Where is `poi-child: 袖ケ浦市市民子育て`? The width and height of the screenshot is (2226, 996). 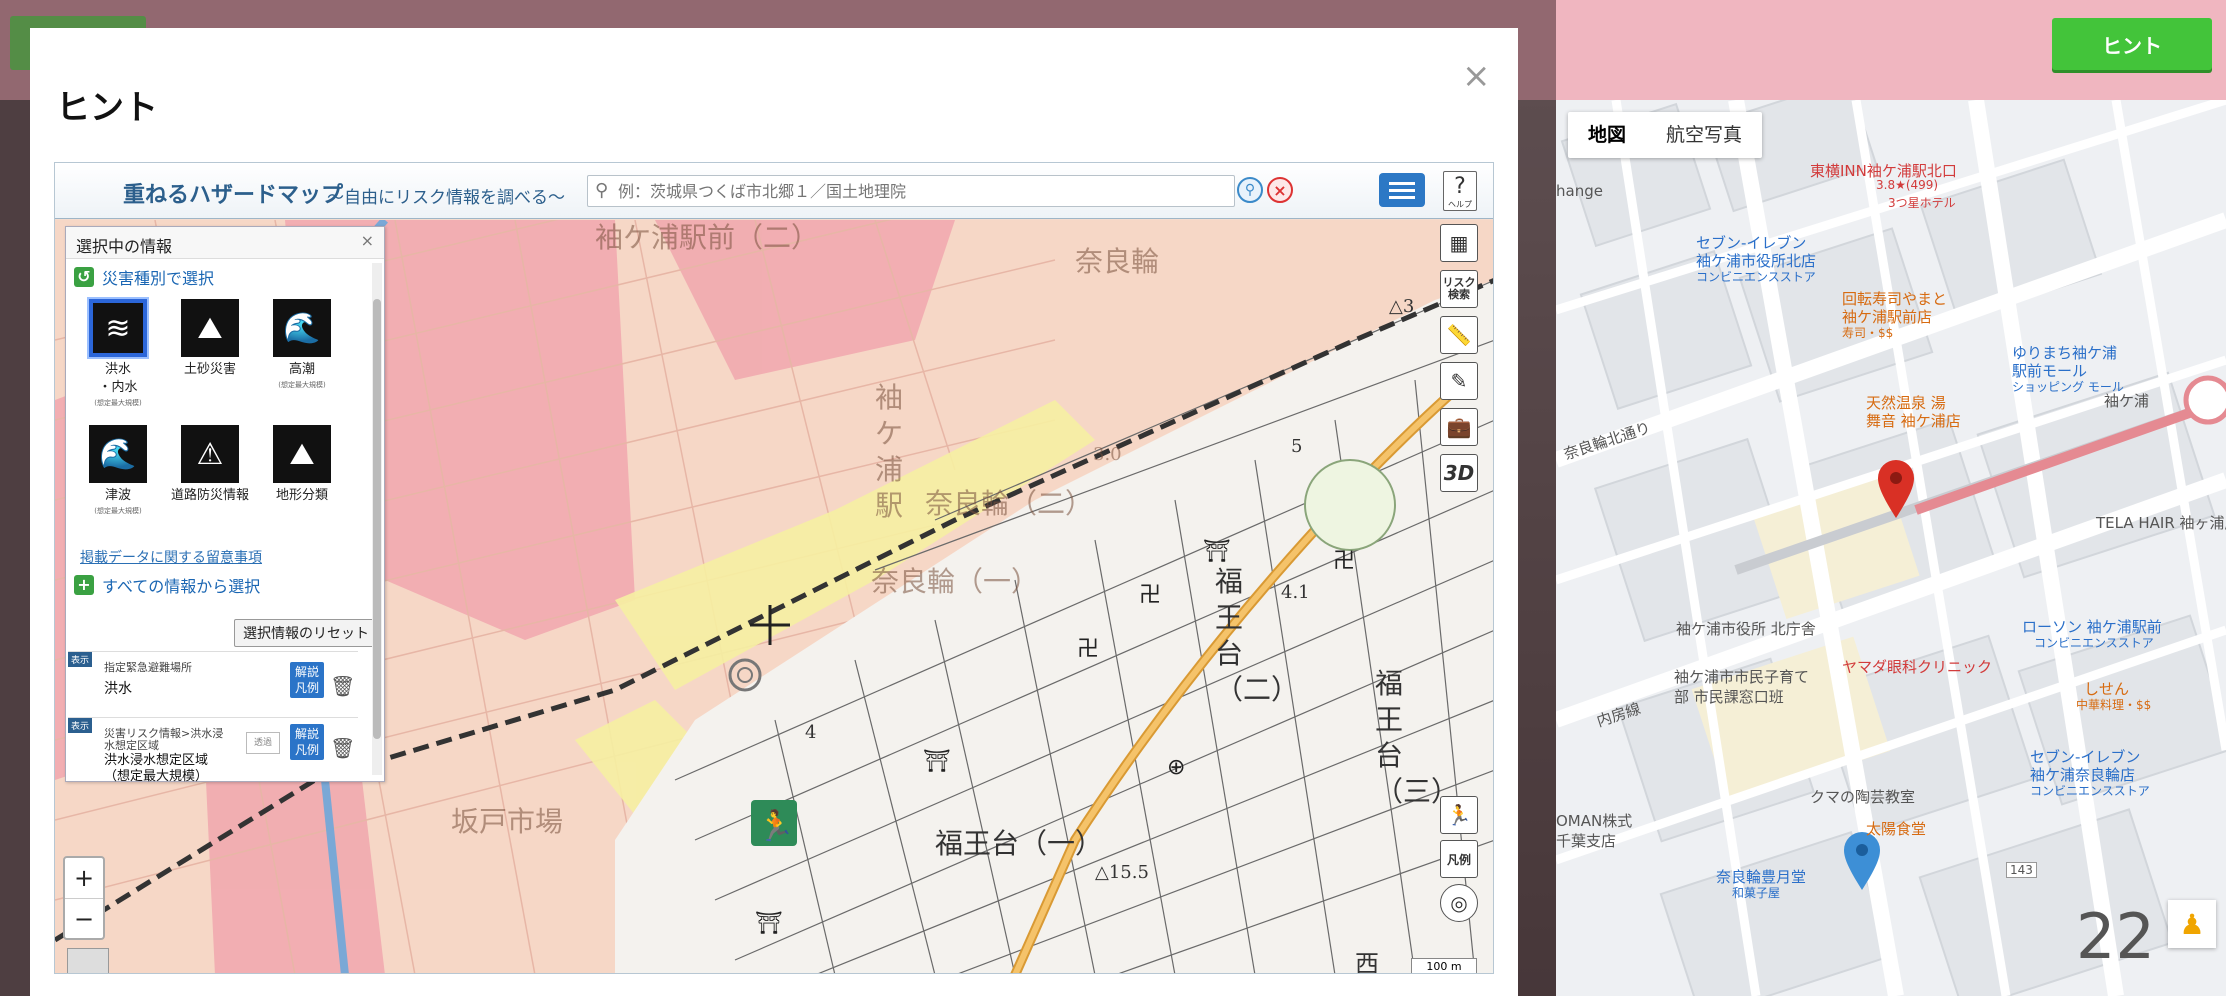
poi-child: 袖ケ浦市市民子育て is located at coordinates (1741, 676).